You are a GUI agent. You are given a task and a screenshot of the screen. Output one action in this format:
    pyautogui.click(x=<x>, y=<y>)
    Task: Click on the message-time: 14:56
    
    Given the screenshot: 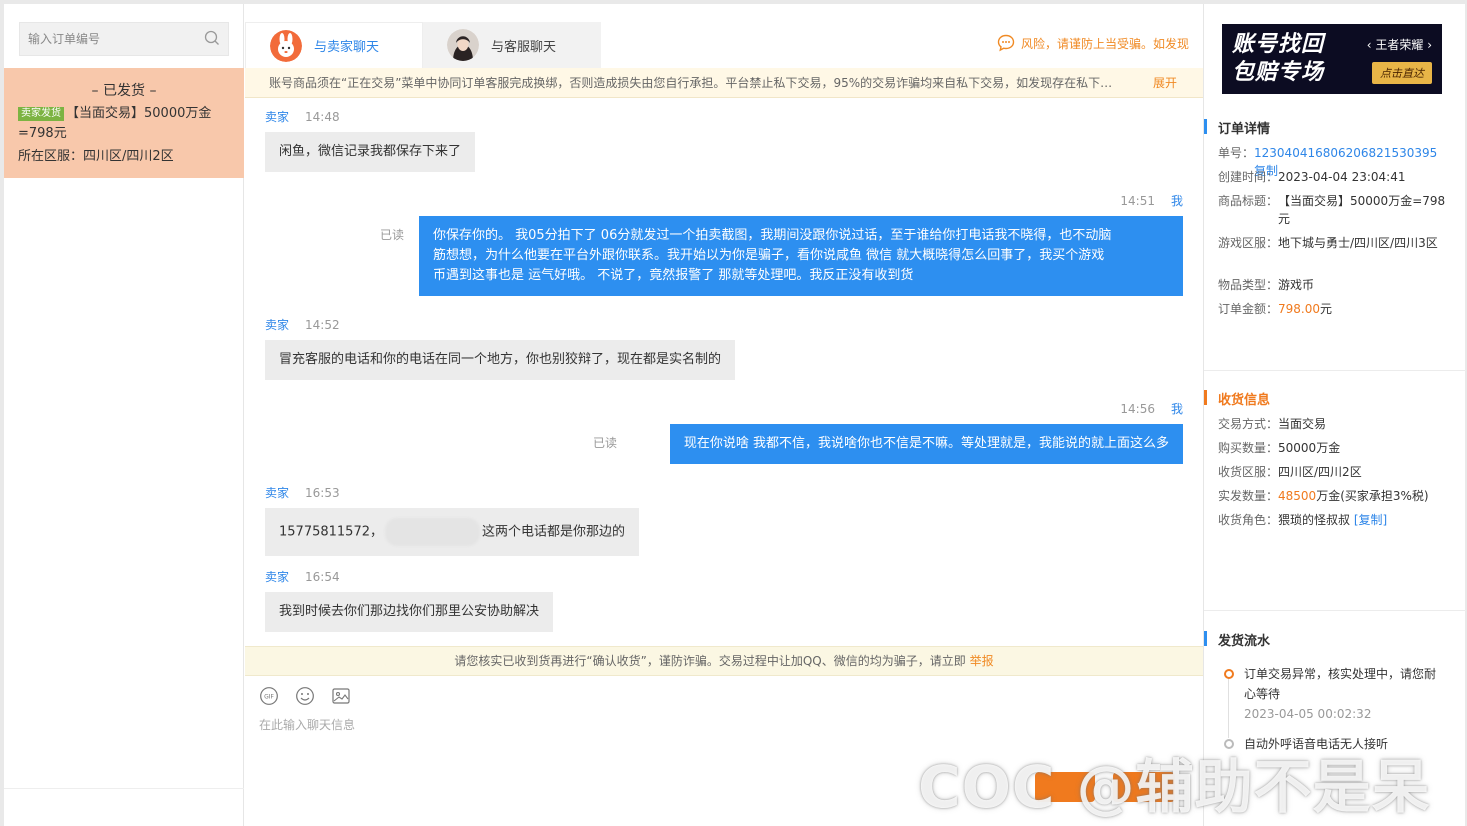 What is the action you would take?
    pyautogui.click(x=1137, y=409)
    